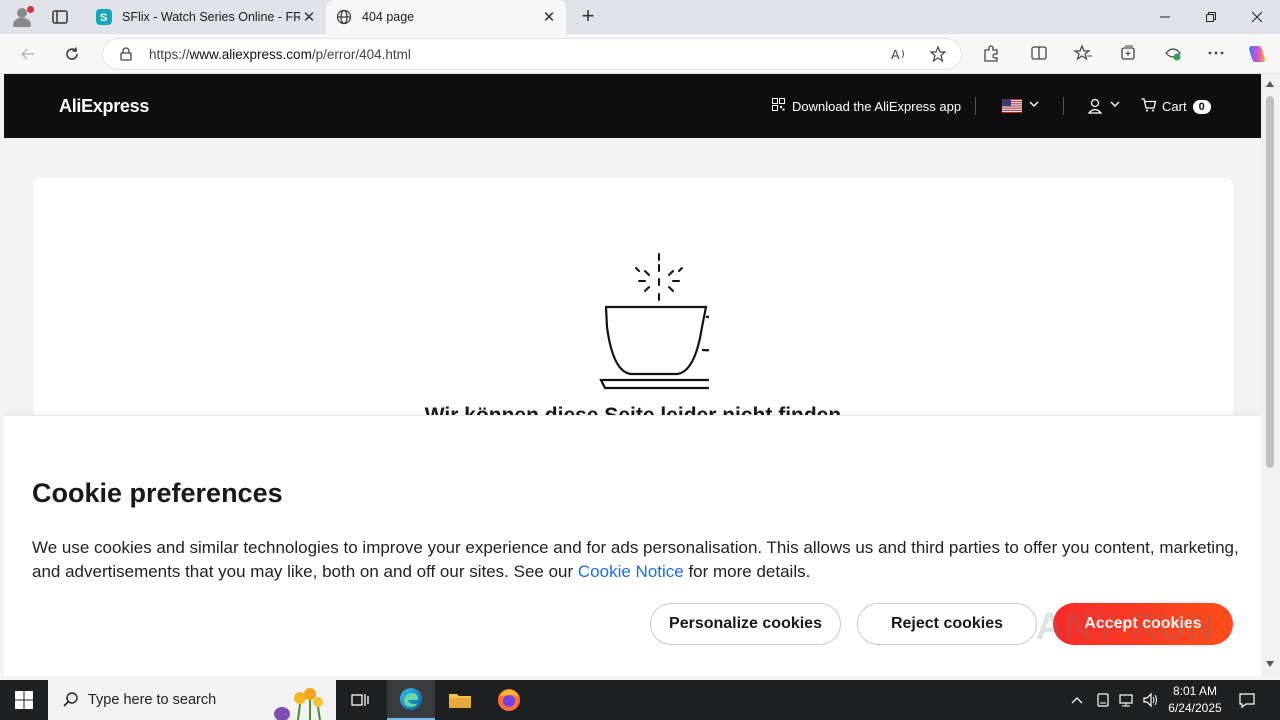 Image resolution: width=1280 pixels, height=720 pixels. I want to click on lock-icon, so click(126, 54).